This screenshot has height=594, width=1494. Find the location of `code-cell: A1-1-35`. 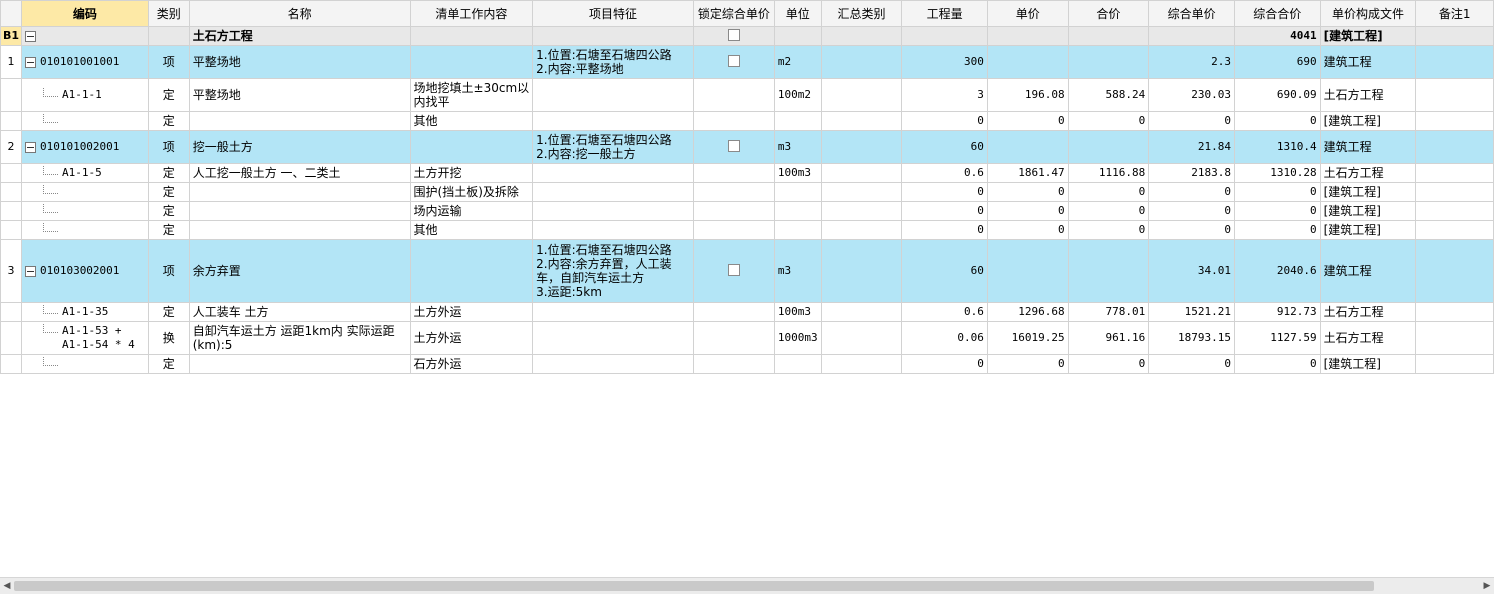

code-cell: A1-1-35 is located at coordinates (84, 312).